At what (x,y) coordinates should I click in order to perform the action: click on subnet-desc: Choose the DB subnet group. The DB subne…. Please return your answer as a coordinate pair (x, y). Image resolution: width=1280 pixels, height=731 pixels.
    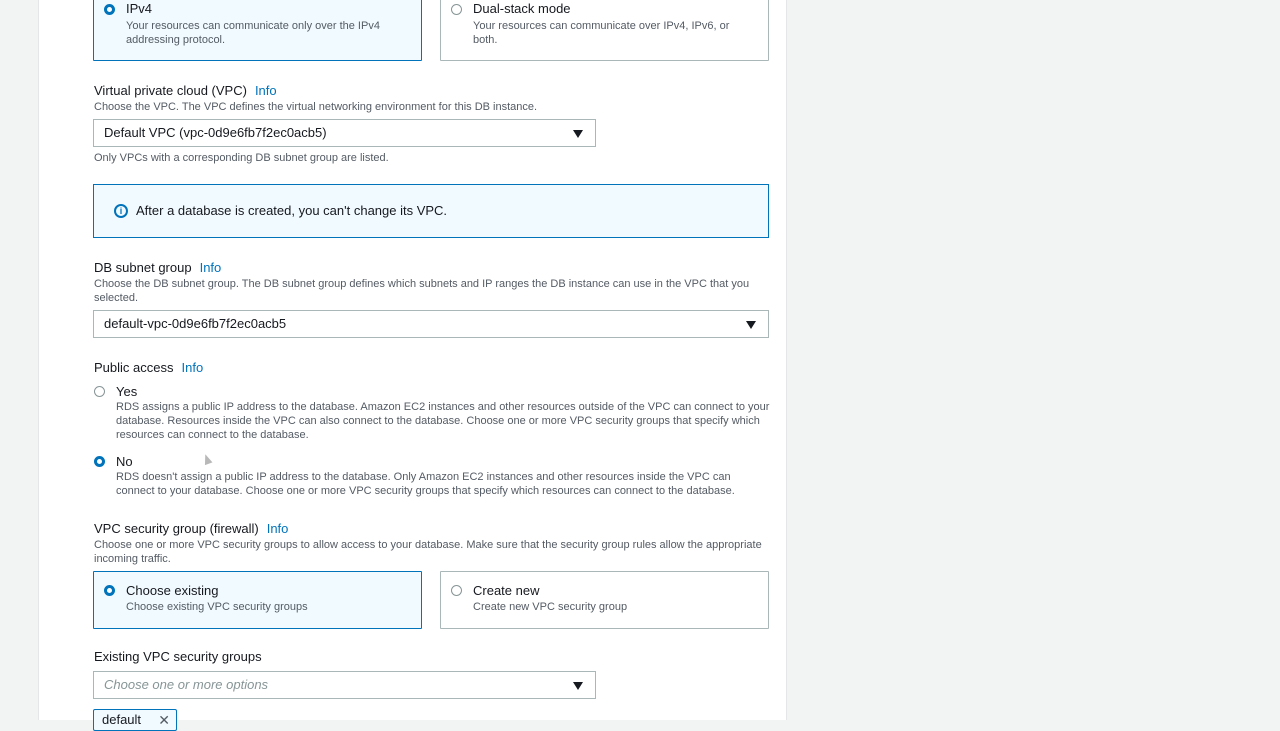
    Looking at the image, I should click on (422, 291).